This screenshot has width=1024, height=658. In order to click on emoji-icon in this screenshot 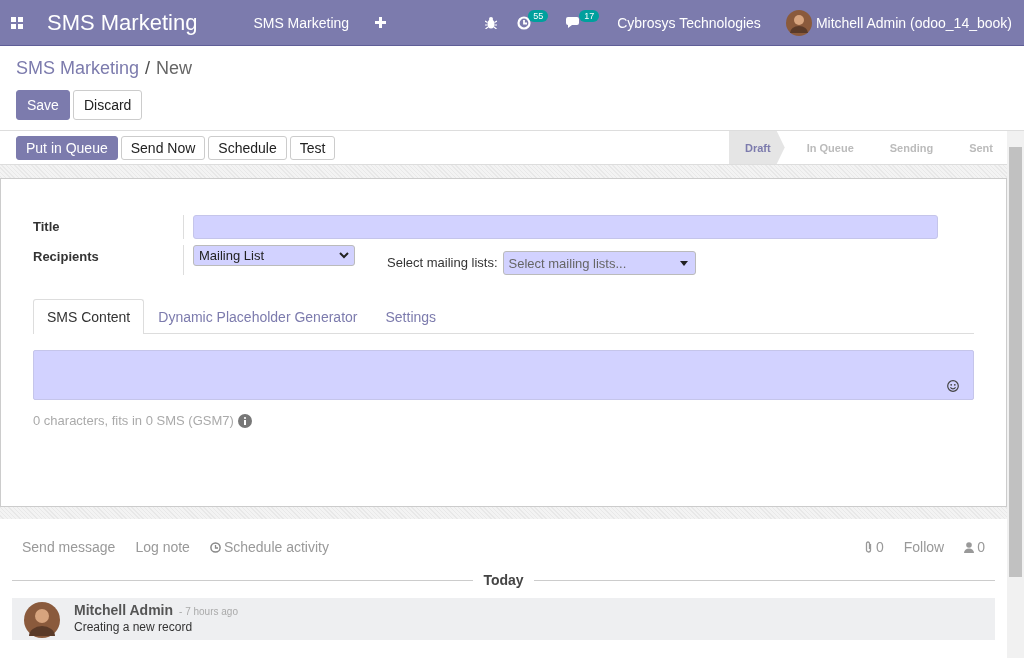, I will do `click(953, 386)`.